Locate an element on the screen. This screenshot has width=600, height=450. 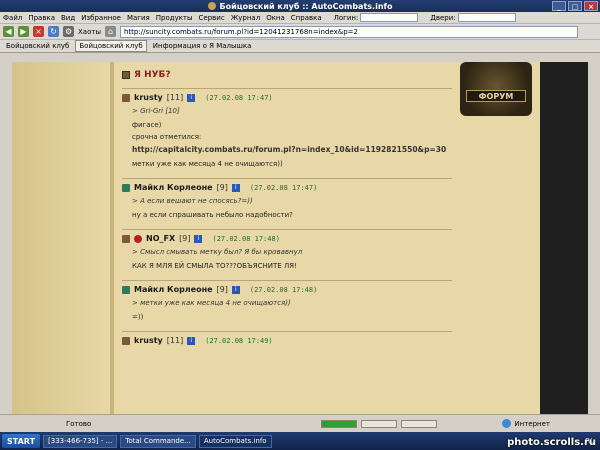
menu-favorites: Избранное is located at coordinates (101, 18).